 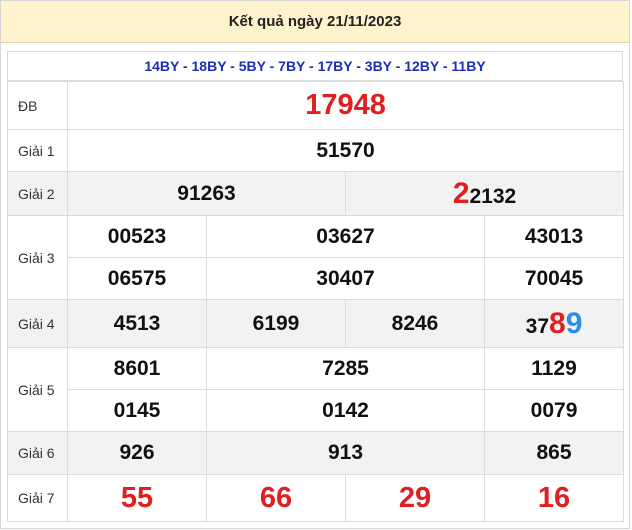 What do you see at coordinates (137, 278) in the screenshot?
I see `prize-3-value: 06575` at bounding box center [137, 278].